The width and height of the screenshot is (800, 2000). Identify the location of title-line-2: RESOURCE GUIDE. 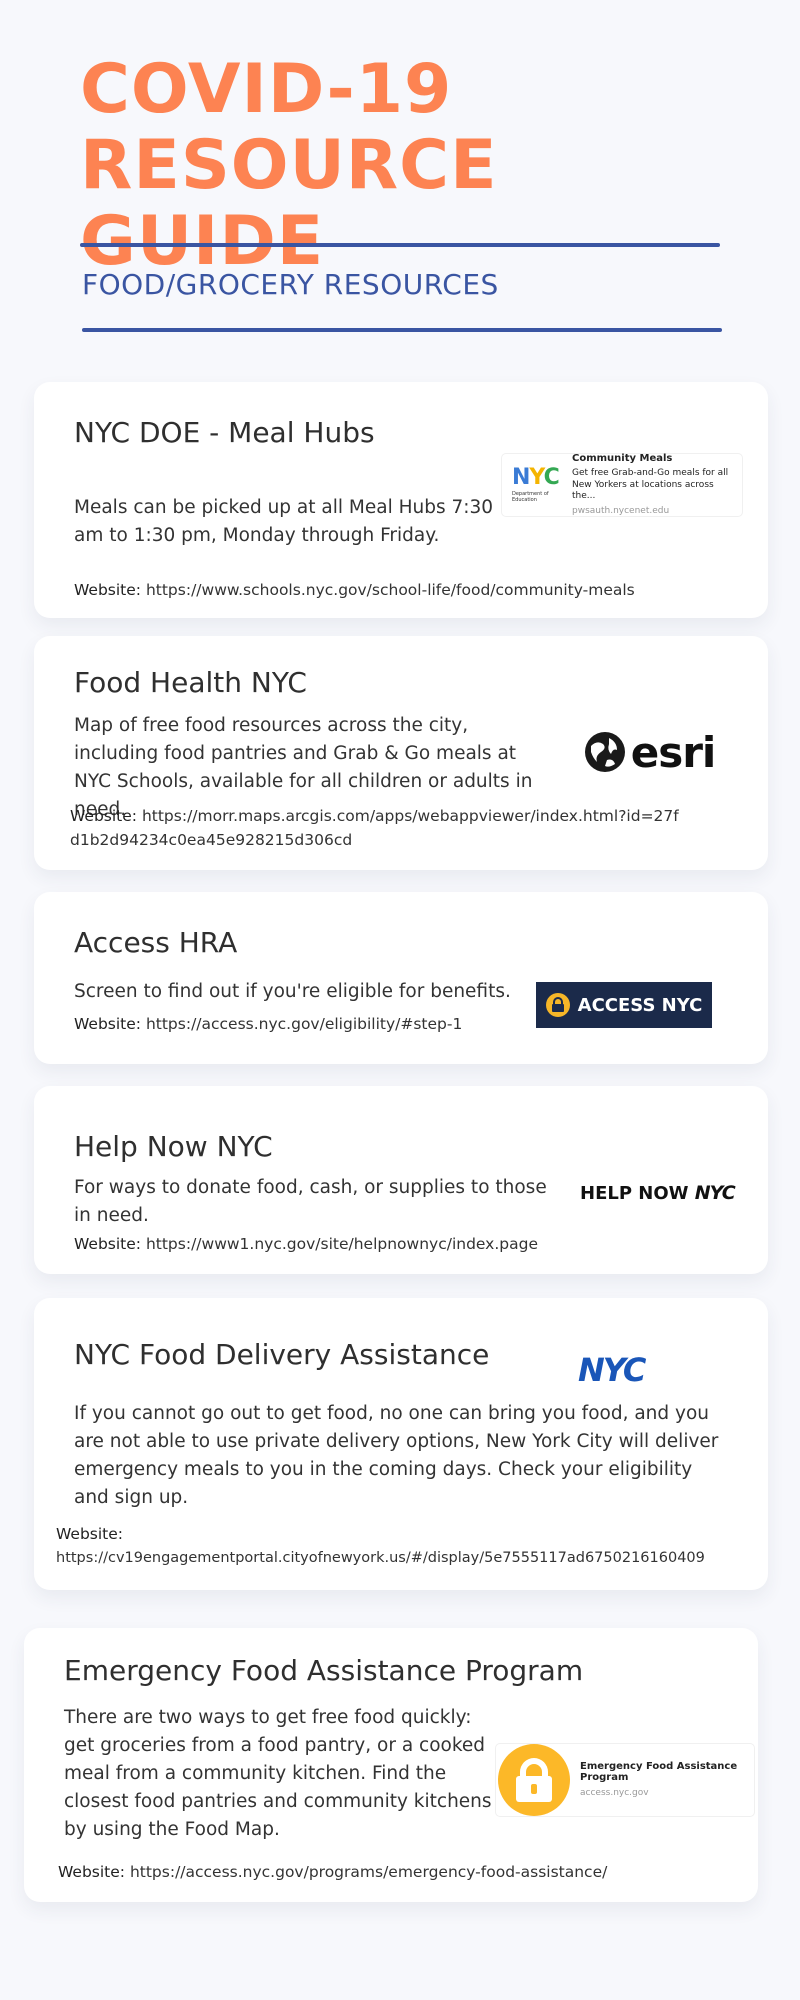
(289, 203).